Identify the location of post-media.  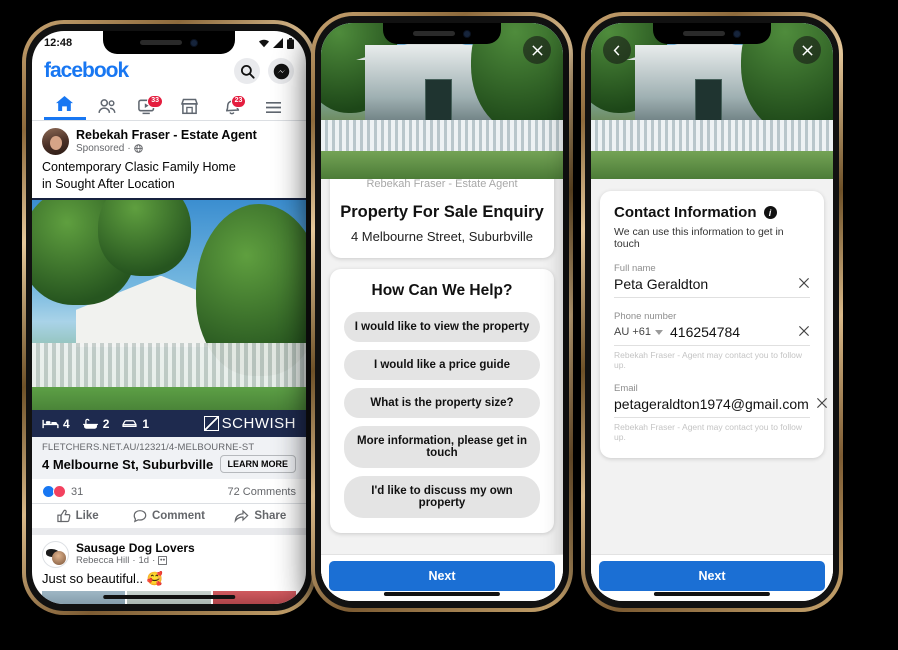
(169, 304).